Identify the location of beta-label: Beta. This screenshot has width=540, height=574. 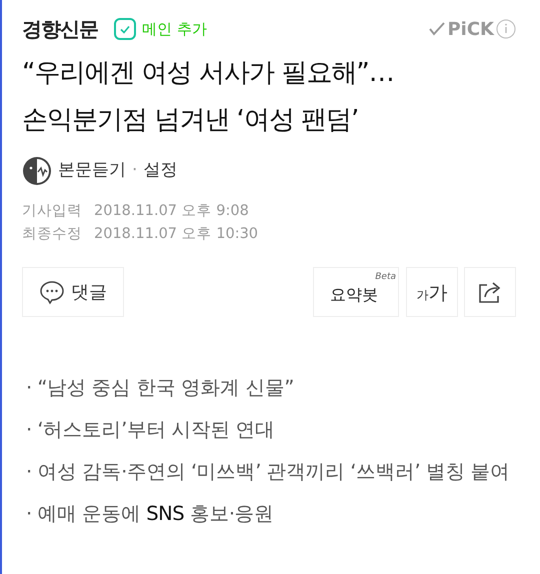
(385, 277).